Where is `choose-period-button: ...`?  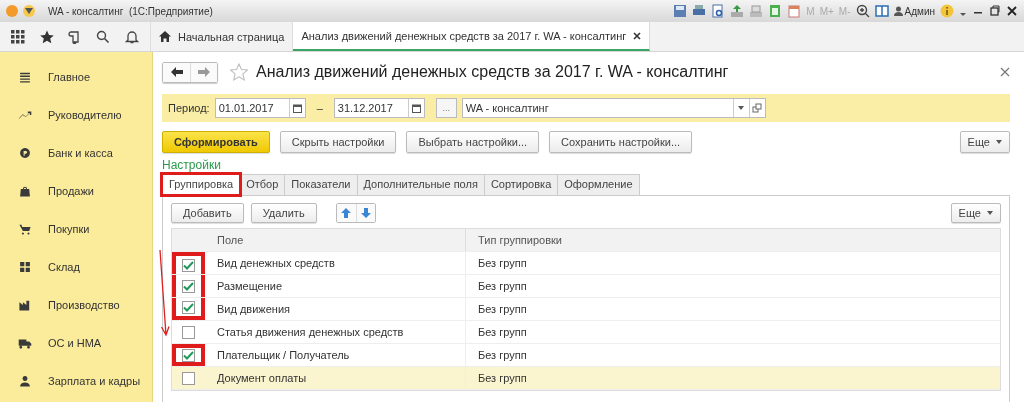 choose-period-button: ... is located at coordinates (446, 108).